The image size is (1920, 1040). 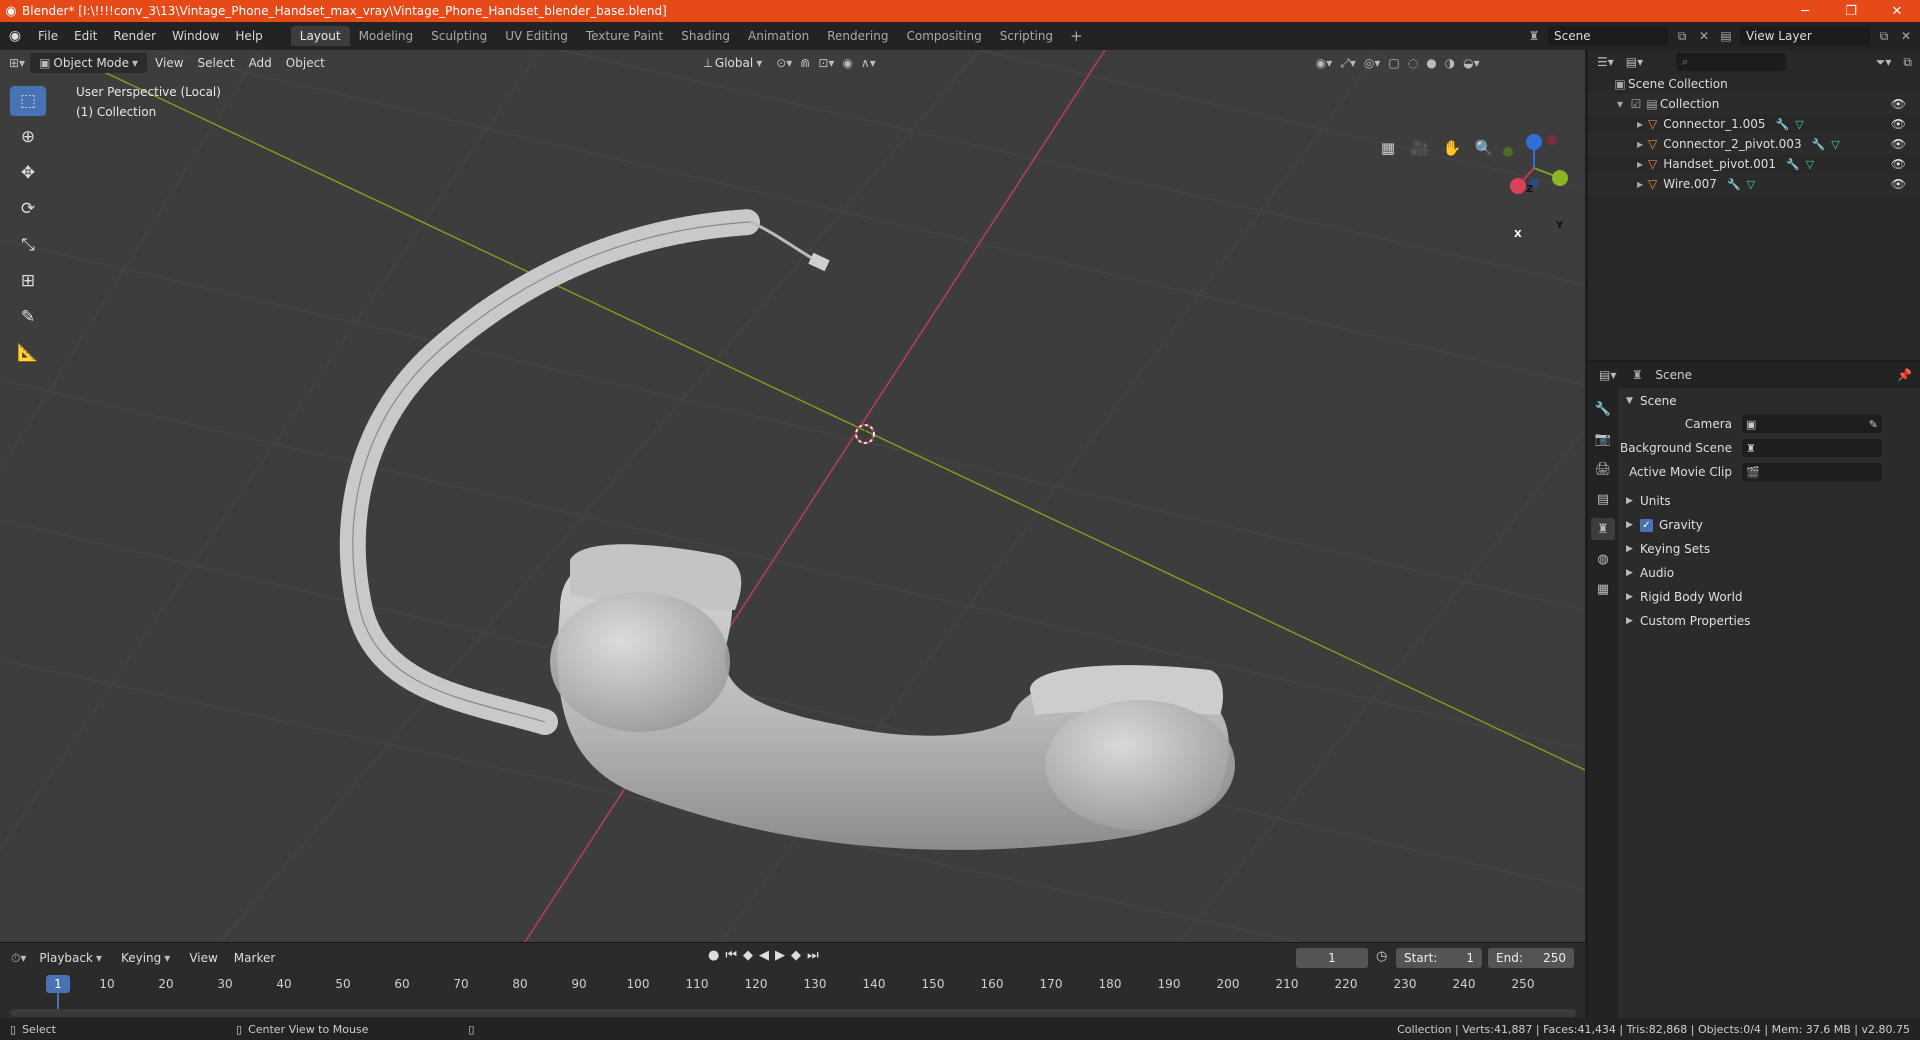 I want to click on outliner-object-row: ▸ ▽ Wire.007 🔧 ▽ 👁, so click(x=1754, y=184).